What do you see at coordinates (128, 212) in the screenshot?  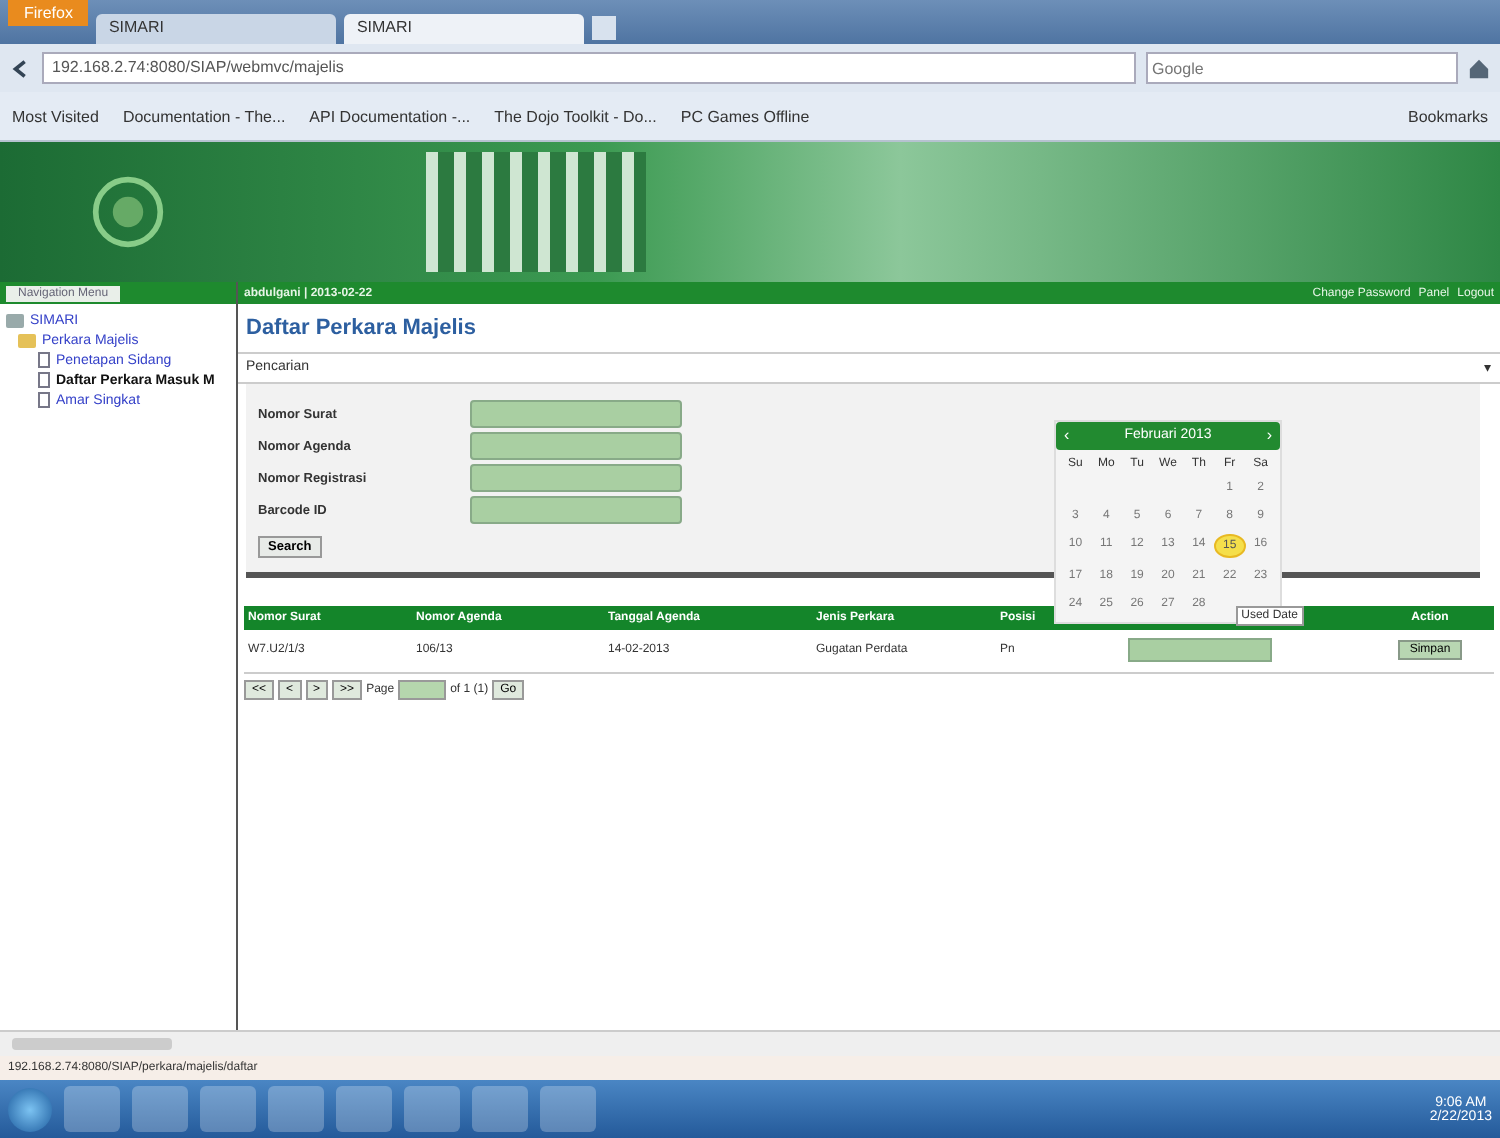 I see `emblem-icon` at bounding box center [128, 212].